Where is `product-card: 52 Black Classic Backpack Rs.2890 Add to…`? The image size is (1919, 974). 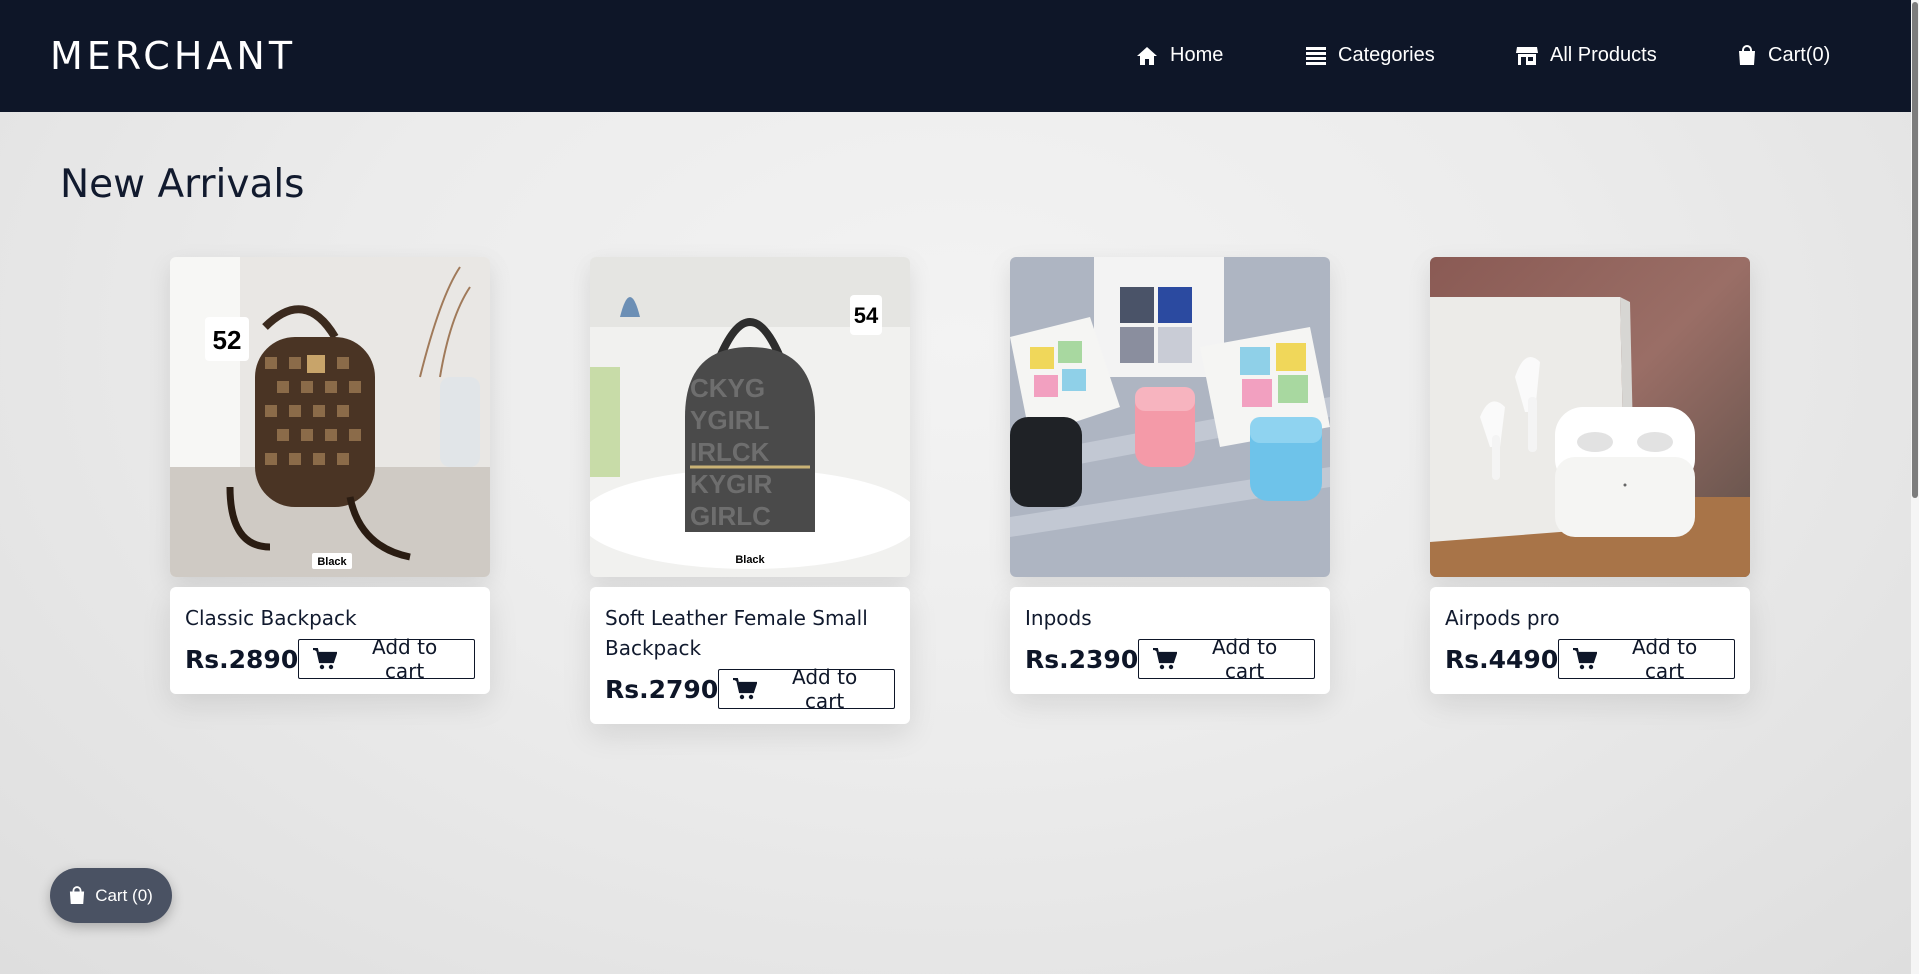
product-card: 52 Black Classic Backpack Rs.2890 Add to… is located at coordinates (330, 475).